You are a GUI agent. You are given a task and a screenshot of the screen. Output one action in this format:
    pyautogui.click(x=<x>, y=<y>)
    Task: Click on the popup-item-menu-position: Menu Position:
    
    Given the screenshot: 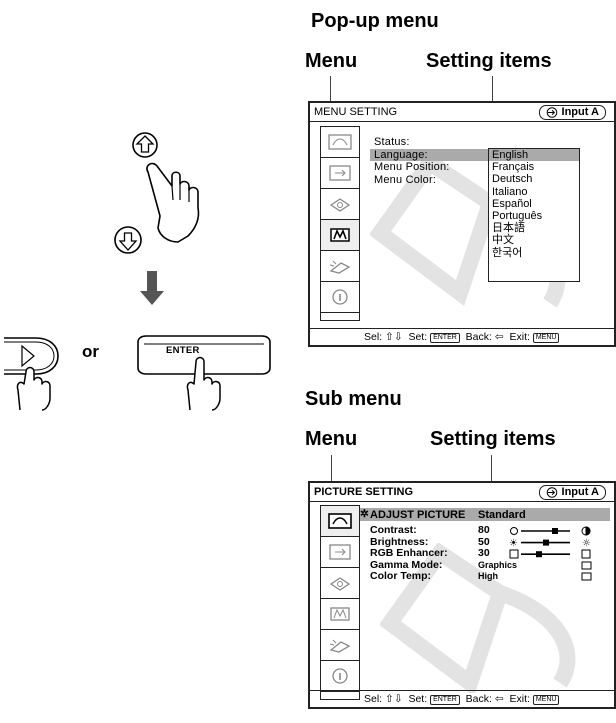 What is the action you would take?
    pyautogui.click(x=412, y=167)
    